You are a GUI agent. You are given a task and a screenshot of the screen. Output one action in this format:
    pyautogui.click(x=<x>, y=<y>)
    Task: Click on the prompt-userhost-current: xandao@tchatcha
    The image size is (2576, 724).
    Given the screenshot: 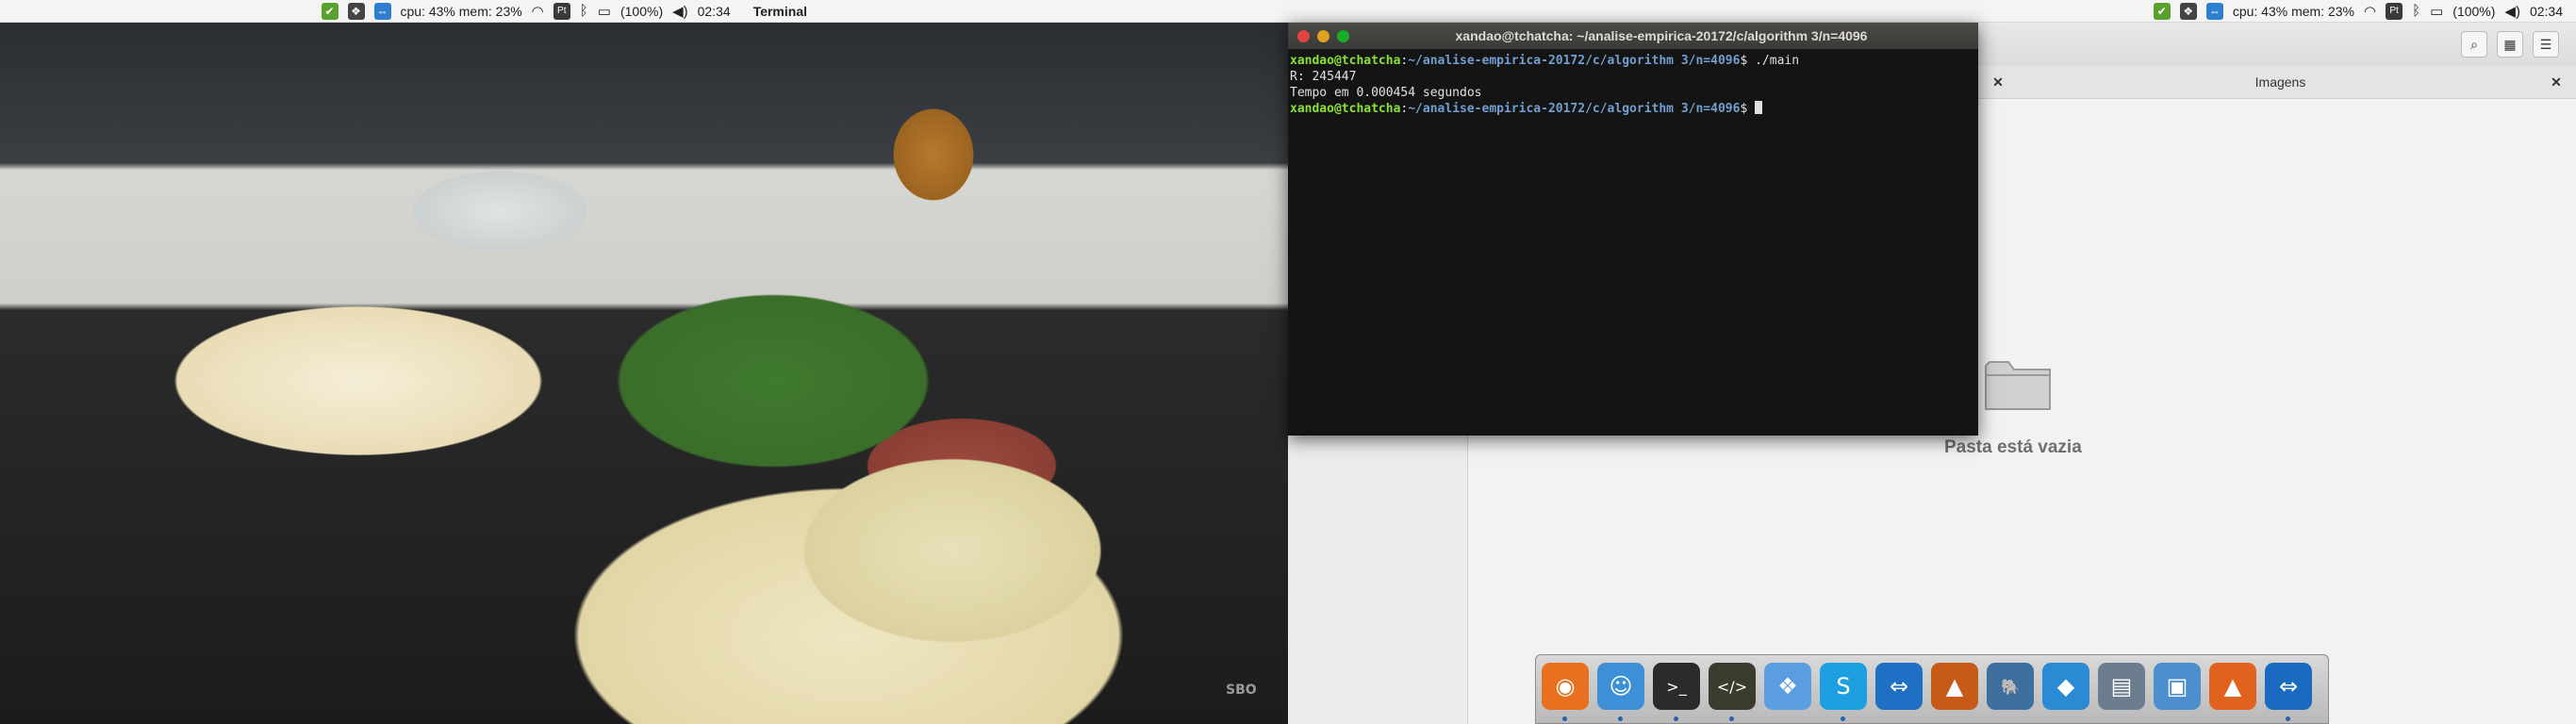 What is the action you would take?
    pyautogui.click(x=1345, y=109)
    